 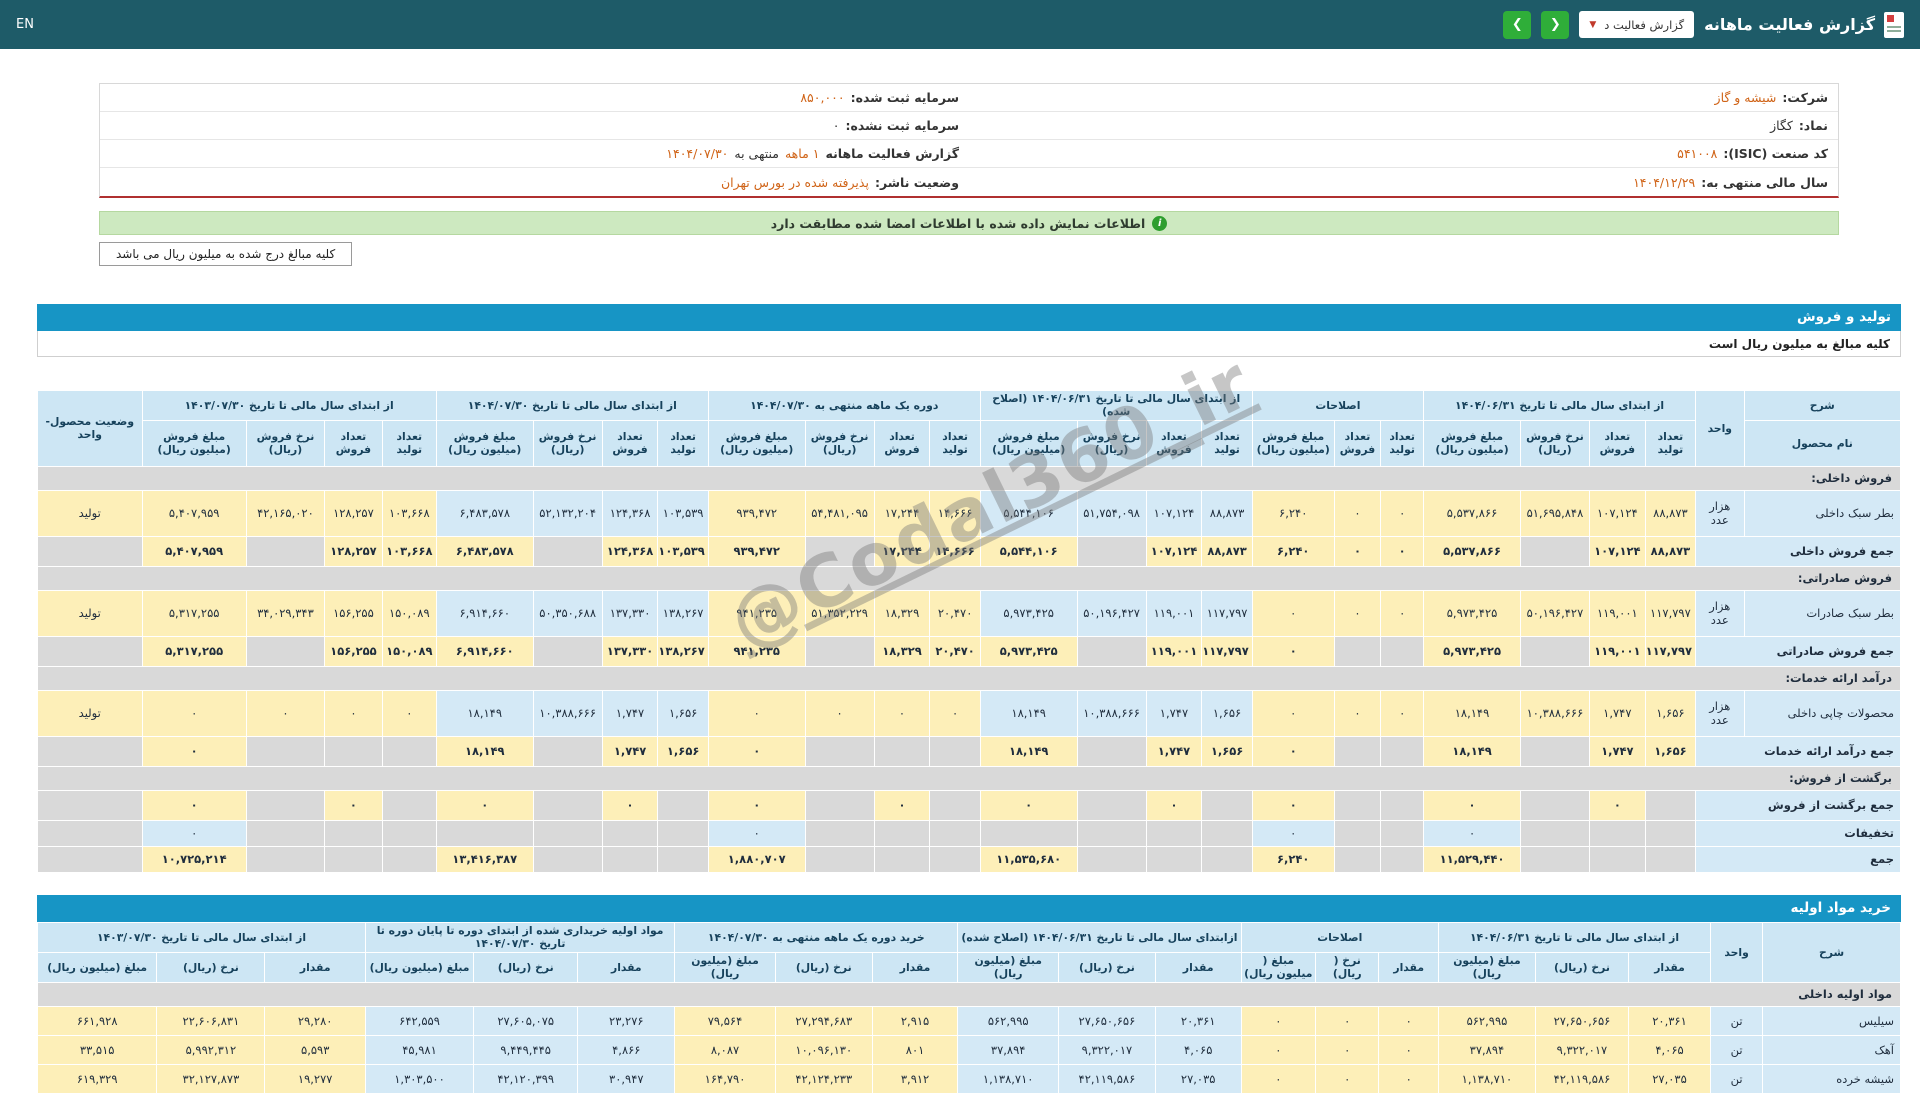 I want to click on field-label: کد صنعت (ISIC):, so click(x=1775, y=153).